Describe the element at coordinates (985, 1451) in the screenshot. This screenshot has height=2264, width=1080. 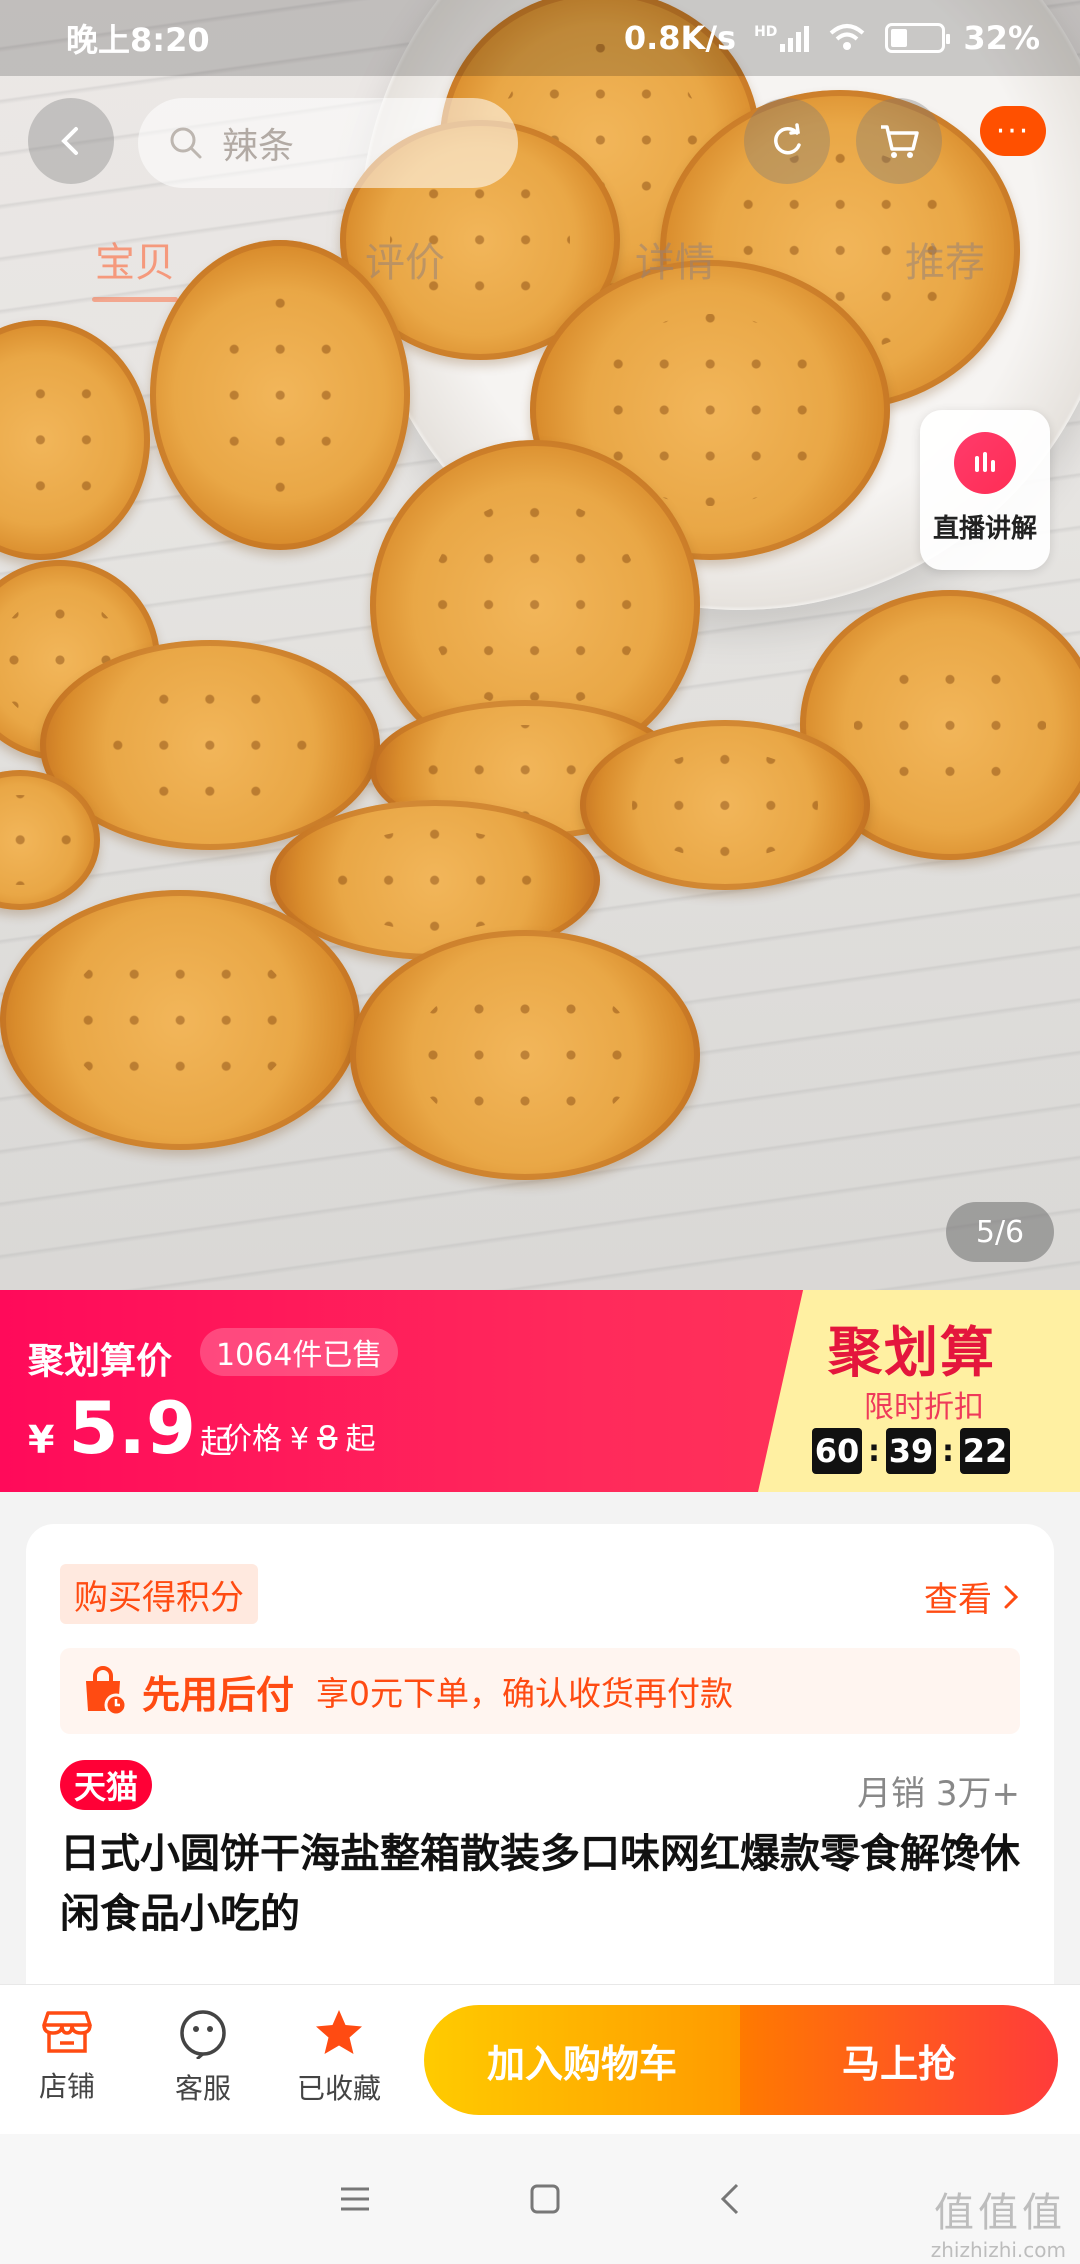
I see `countdown-seconds: 22` at that location.